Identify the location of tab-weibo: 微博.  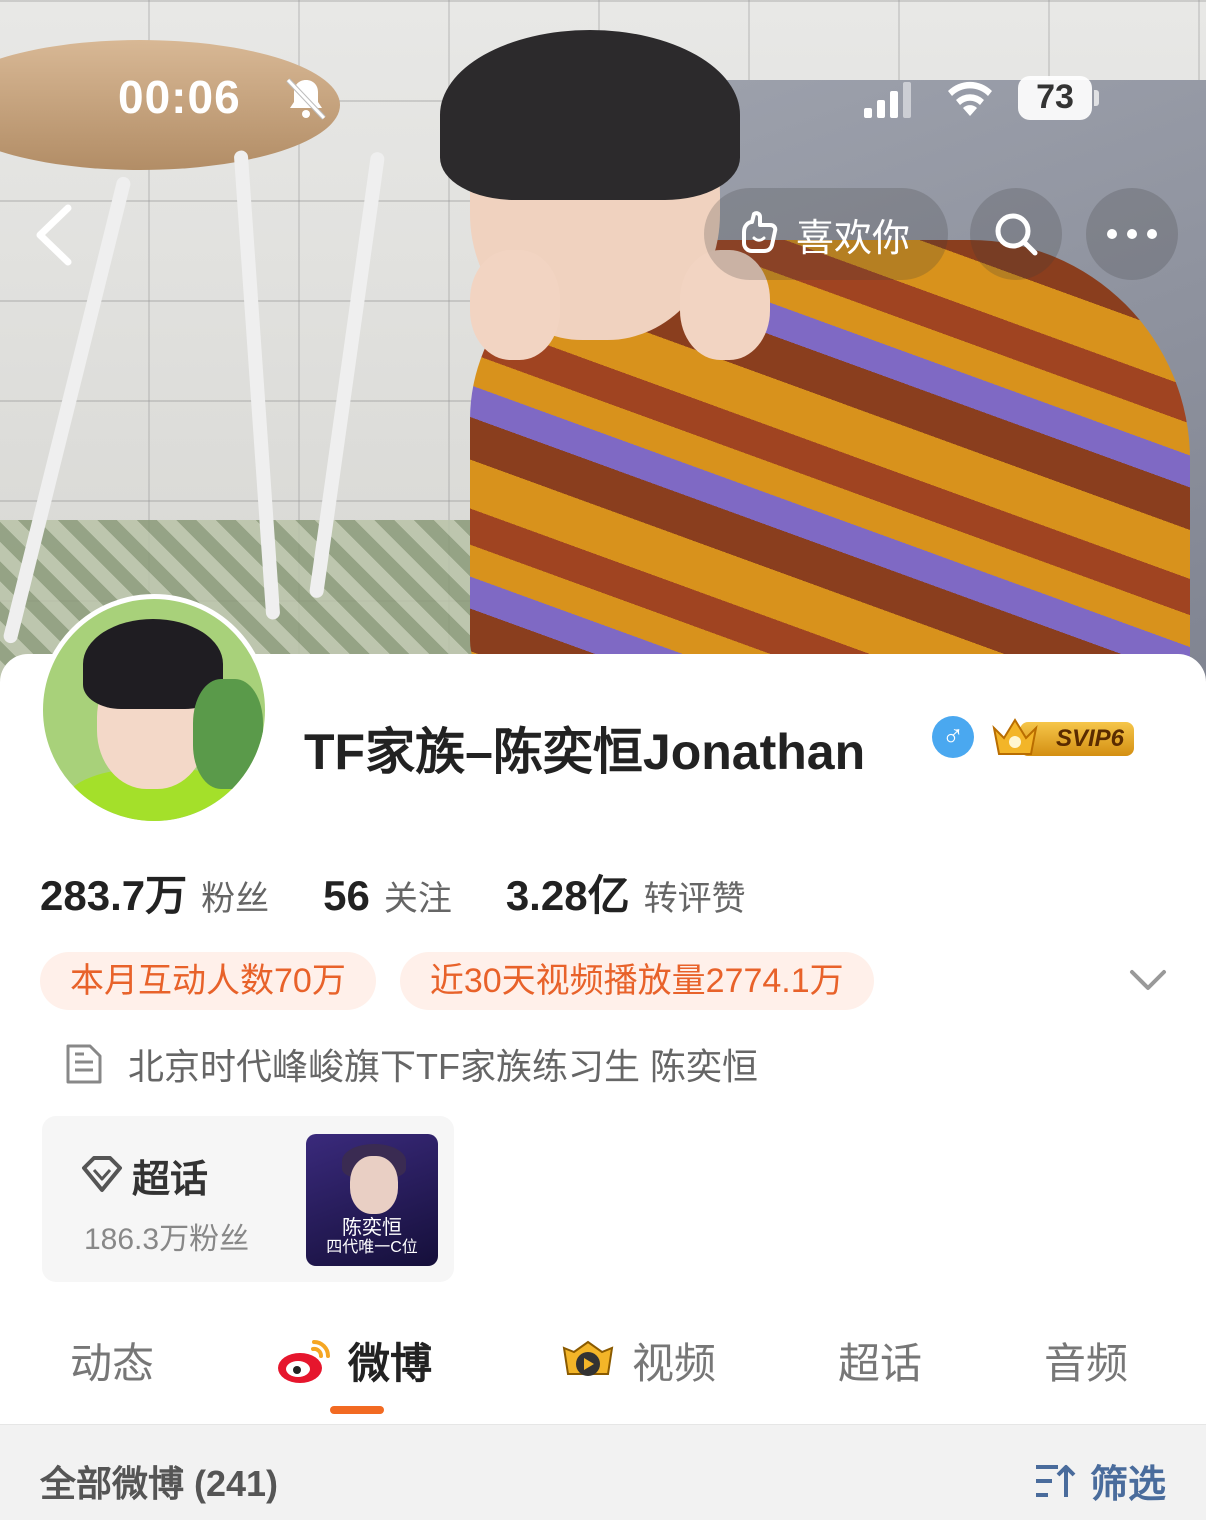
(354, 1360).